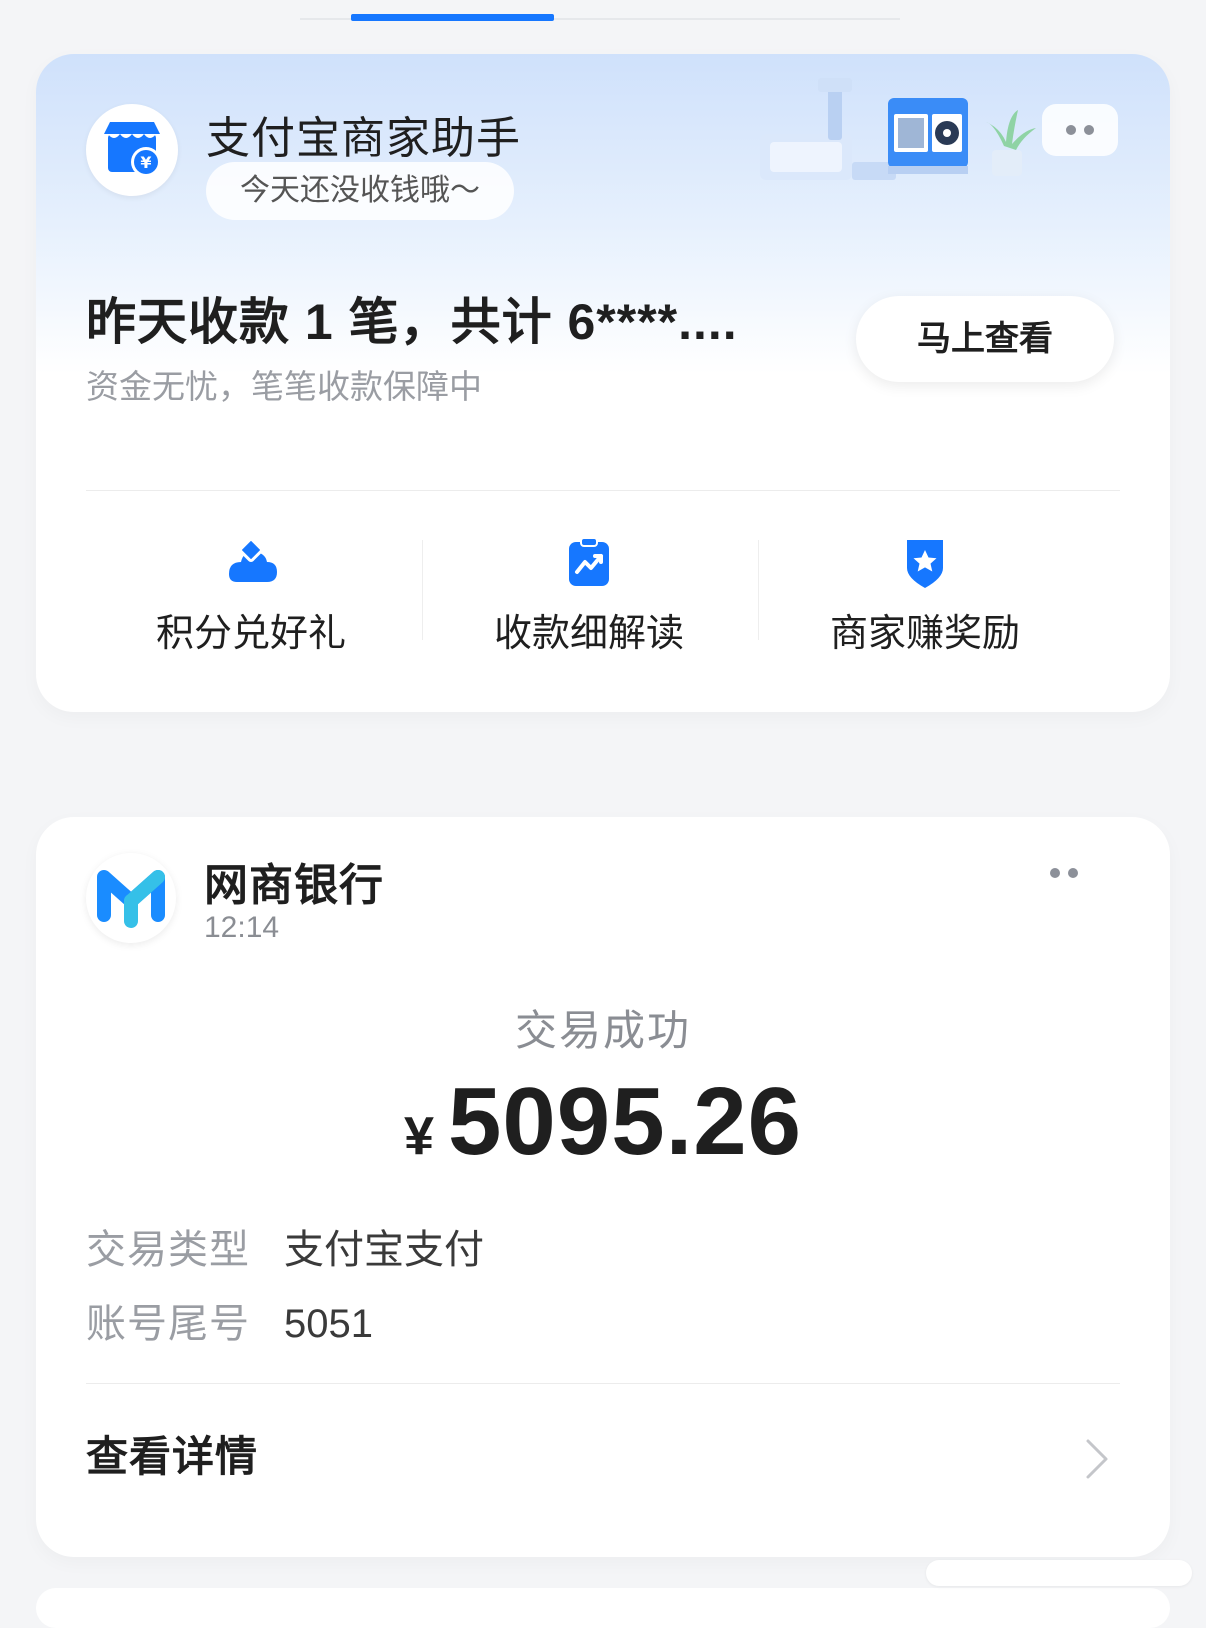  Describe the element at coordinates (131, 898) in the screenshot. I see `mybank-logo-icon` at that location.